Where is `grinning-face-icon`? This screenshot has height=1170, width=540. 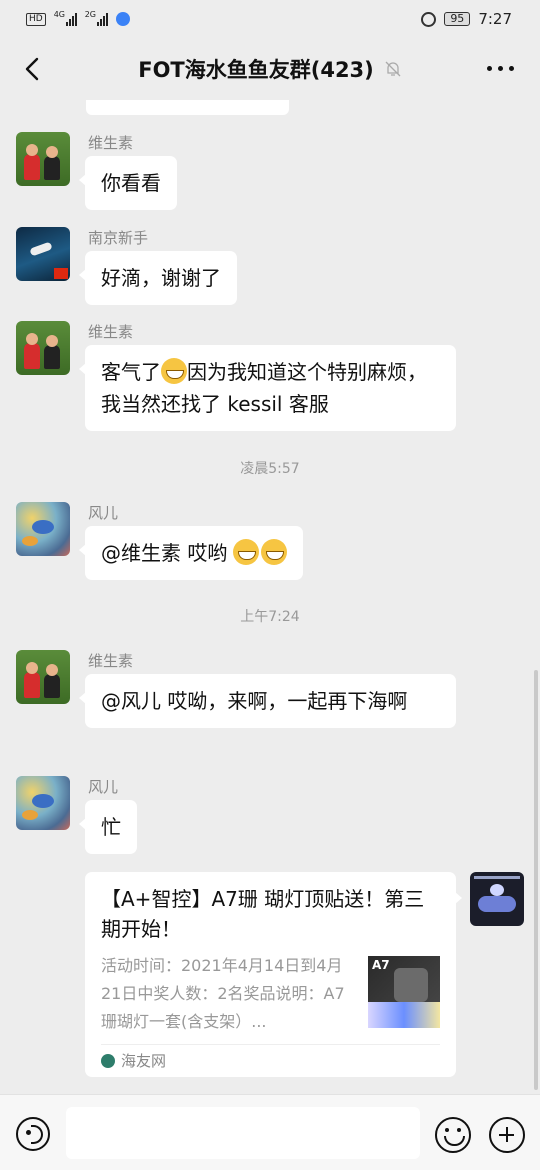 grinning-face-icon is located at coordinates (174, 371).